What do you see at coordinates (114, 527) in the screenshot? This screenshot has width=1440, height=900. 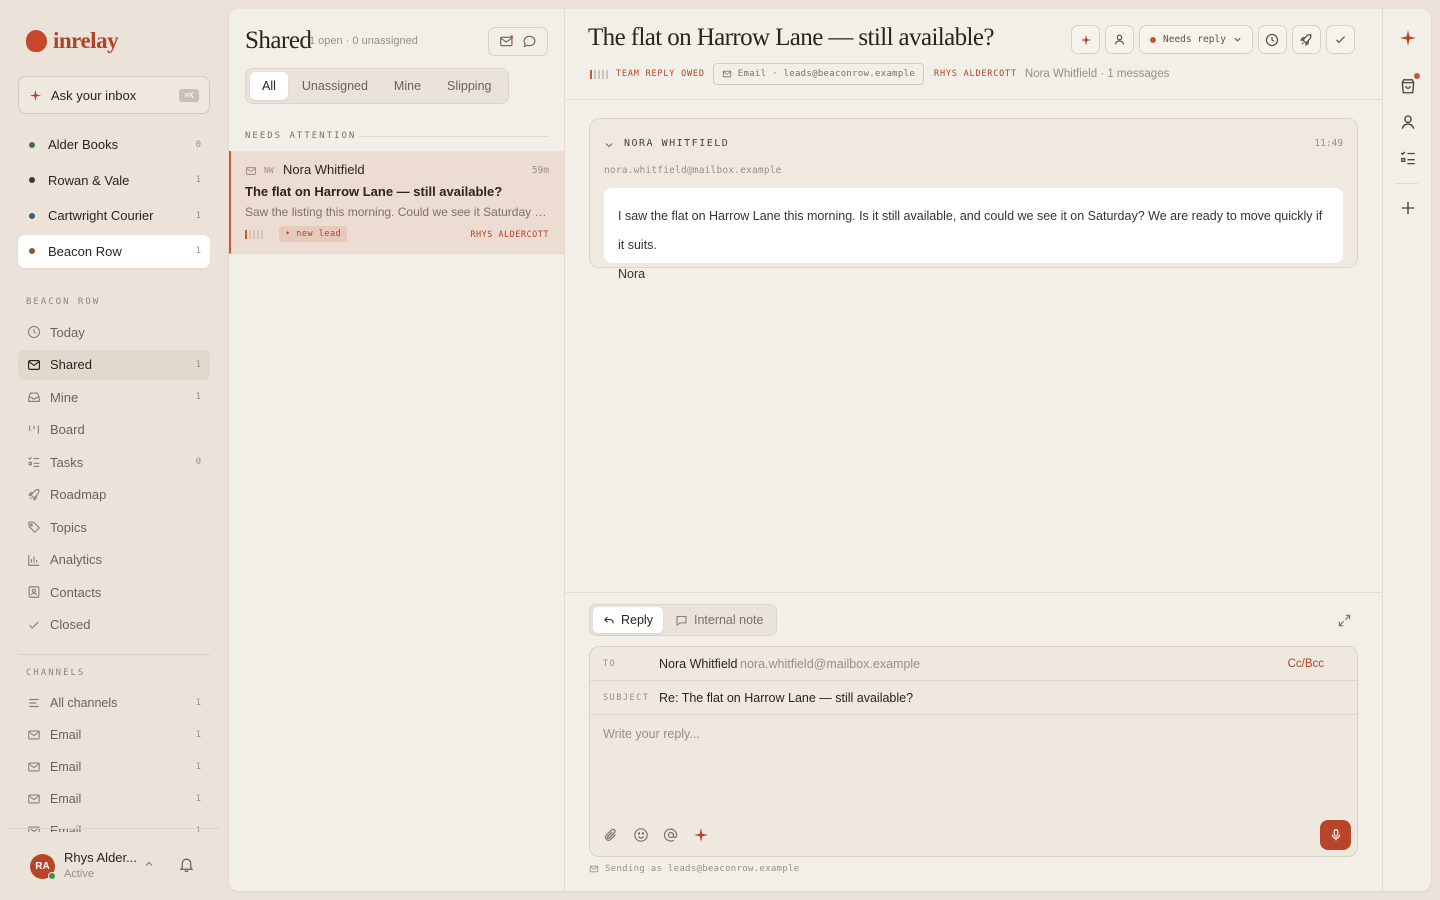 I see `nav-item-topics: Topics` at bounding box center [114, 527].